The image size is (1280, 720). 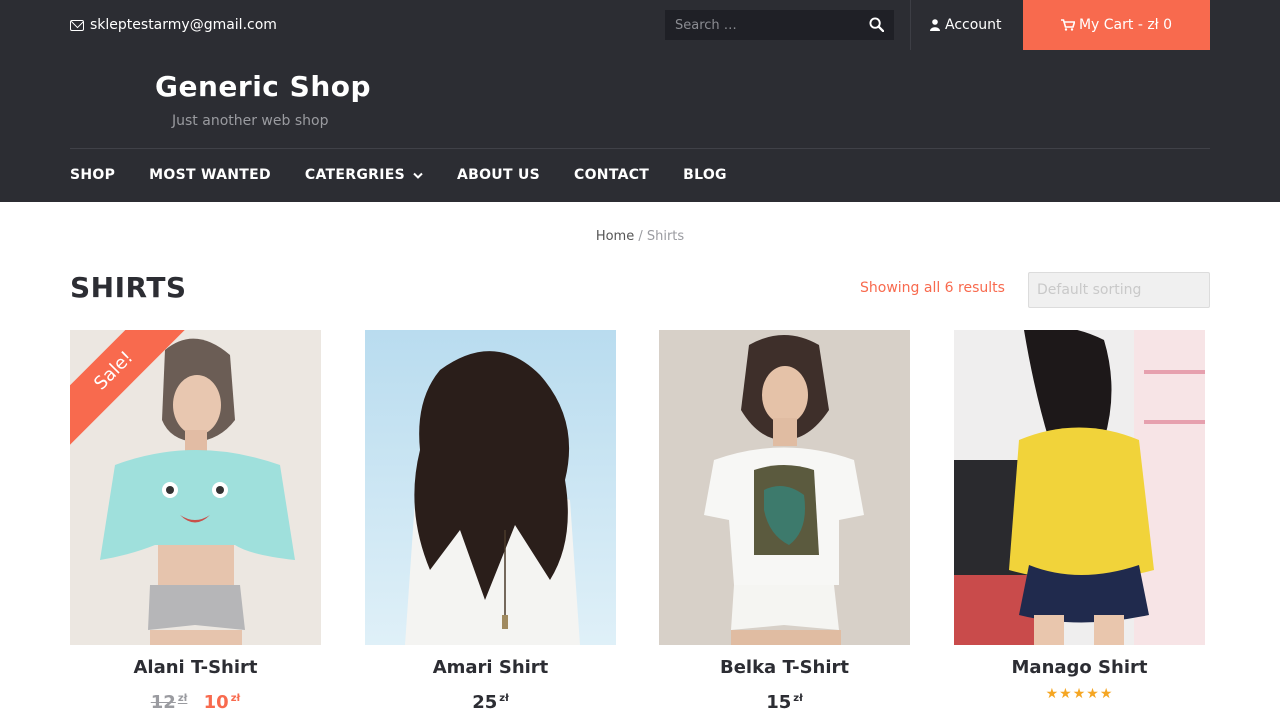 I want to click on product-photo-amari, so click(x=490, y=487).